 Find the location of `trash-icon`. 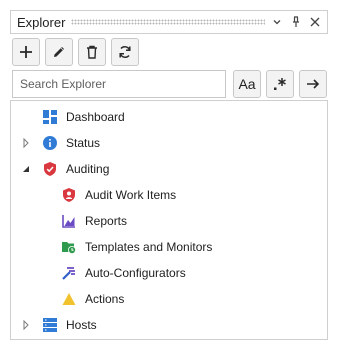

trash-icon is located at coordinates (92, 52).